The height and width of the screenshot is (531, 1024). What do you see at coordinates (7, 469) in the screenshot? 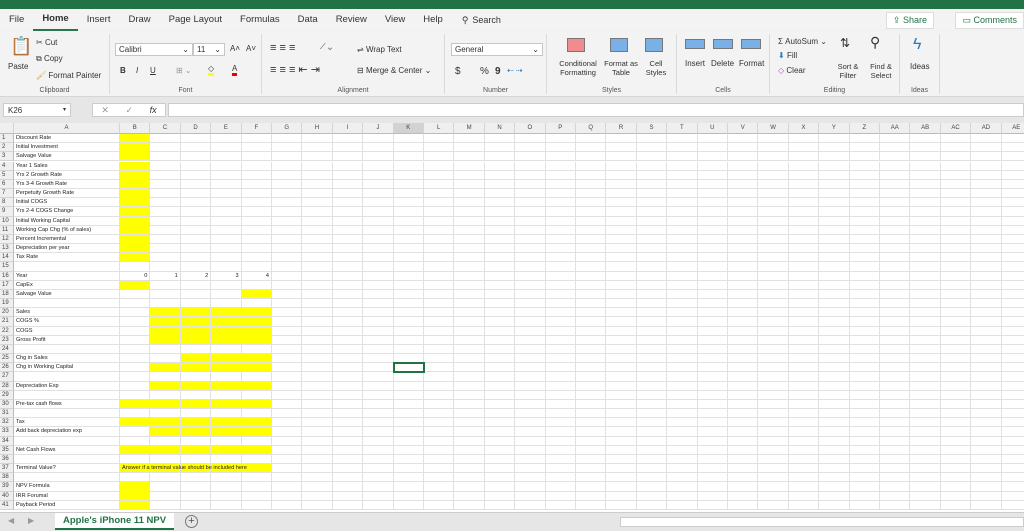
I see `row-header: 37` at bounding box center [7, 469].